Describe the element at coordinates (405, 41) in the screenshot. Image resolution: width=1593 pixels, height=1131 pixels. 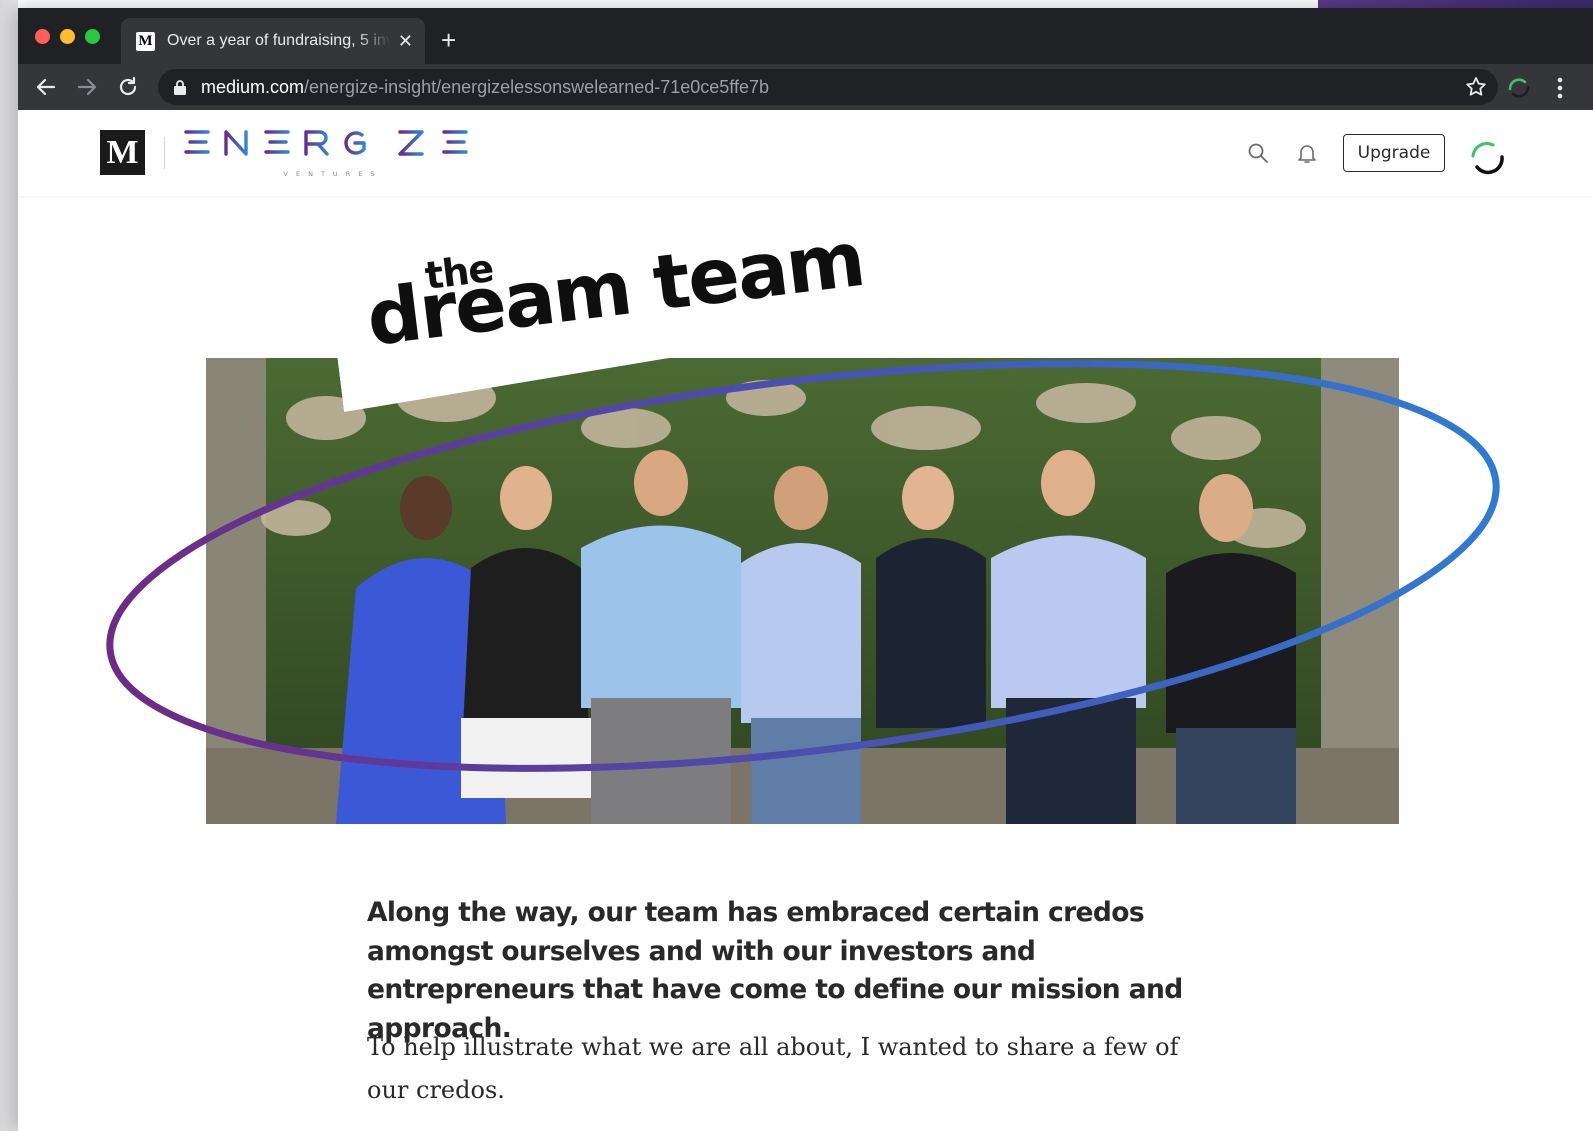
I see `close-icon: ✕` at that location.